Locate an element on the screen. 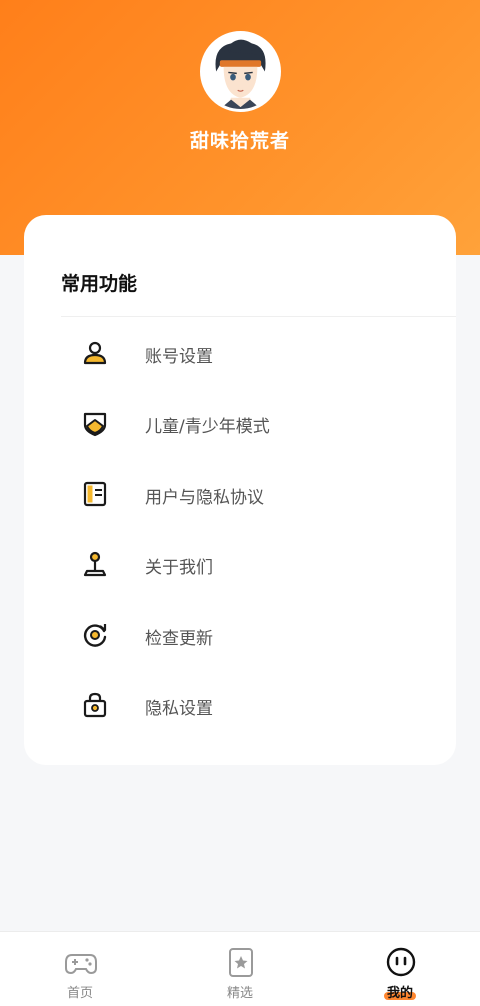 Image resolution: width=480 pixels, height=1006 pixels. gamepad-icon is located at coordinates (81, 963).